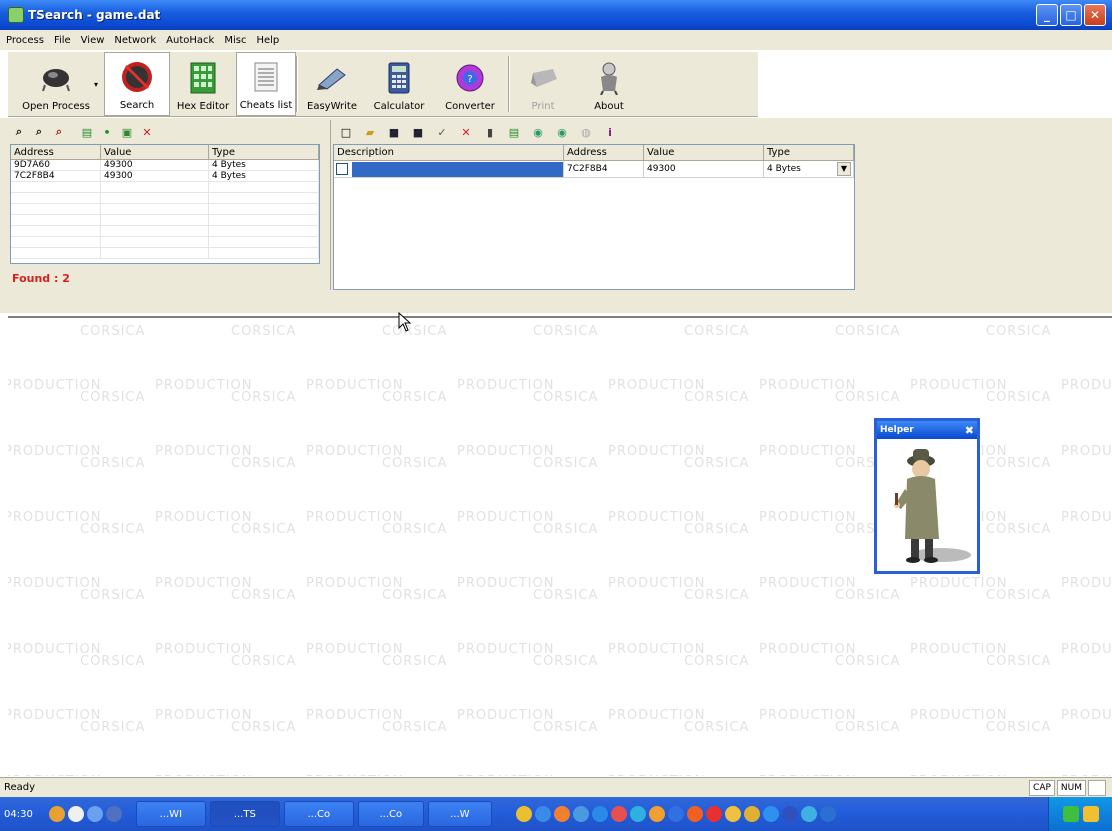 The image size is (1112, 831). Describe the element at coordinates (346, 132) in the screenshot. I see `new-file-icon: □` at that location.